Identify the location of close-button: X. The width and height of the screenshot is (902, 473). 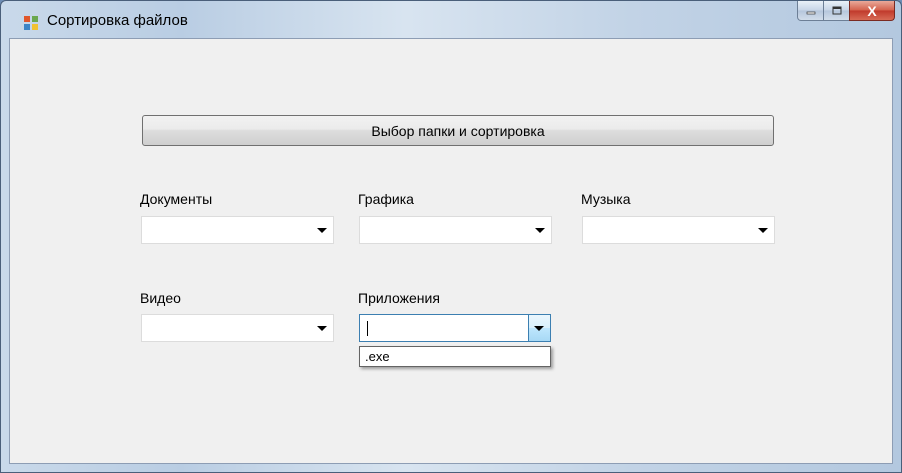
(872, 11).